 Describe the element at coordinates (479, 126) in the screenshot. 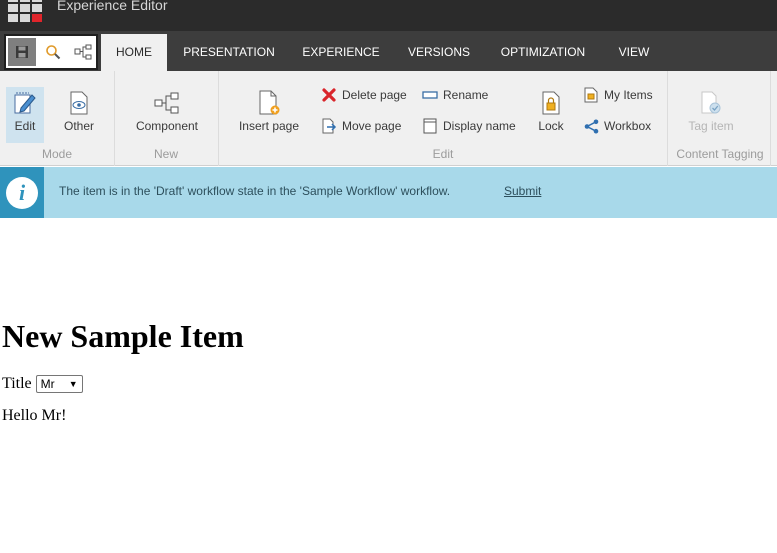

I see `display-name-label: Display name` at that location.